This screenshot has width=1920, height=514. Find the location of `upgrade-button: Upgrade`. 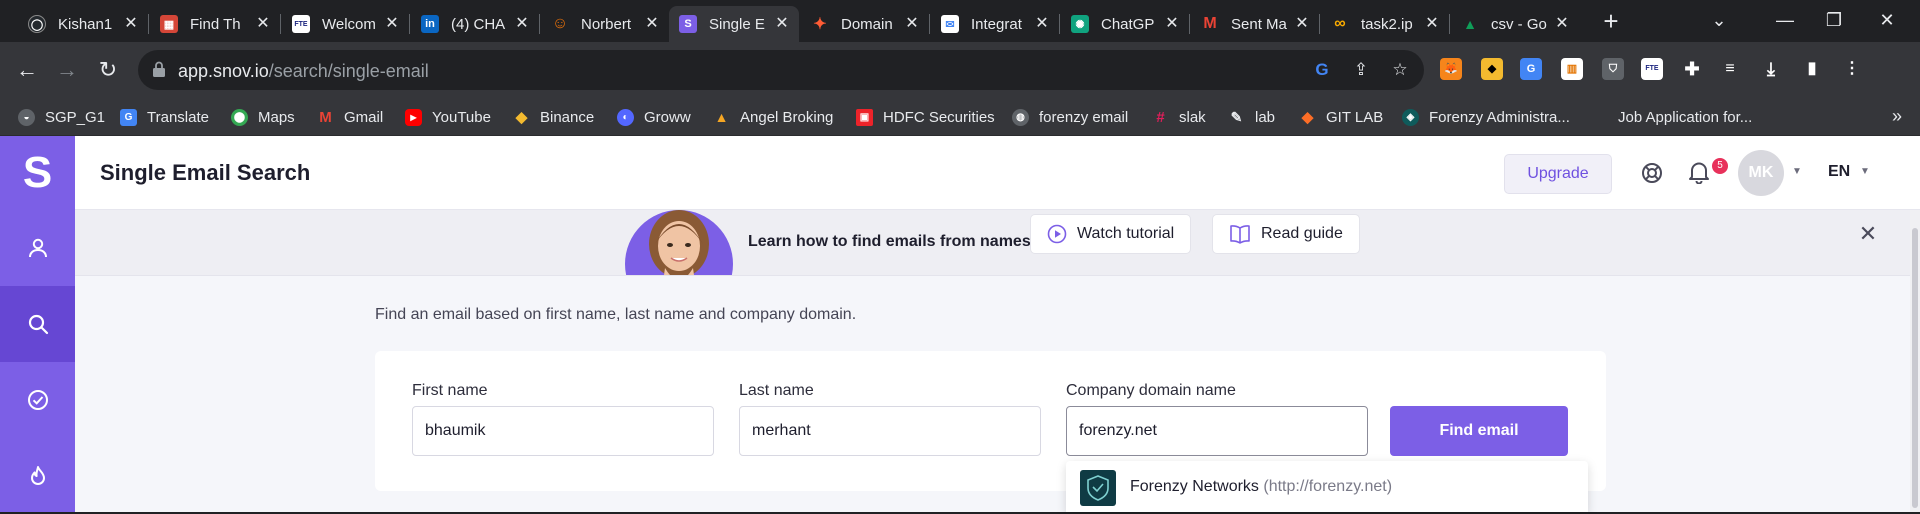

upgrade-button: Upgrade is located at coordinates (1558, 174).